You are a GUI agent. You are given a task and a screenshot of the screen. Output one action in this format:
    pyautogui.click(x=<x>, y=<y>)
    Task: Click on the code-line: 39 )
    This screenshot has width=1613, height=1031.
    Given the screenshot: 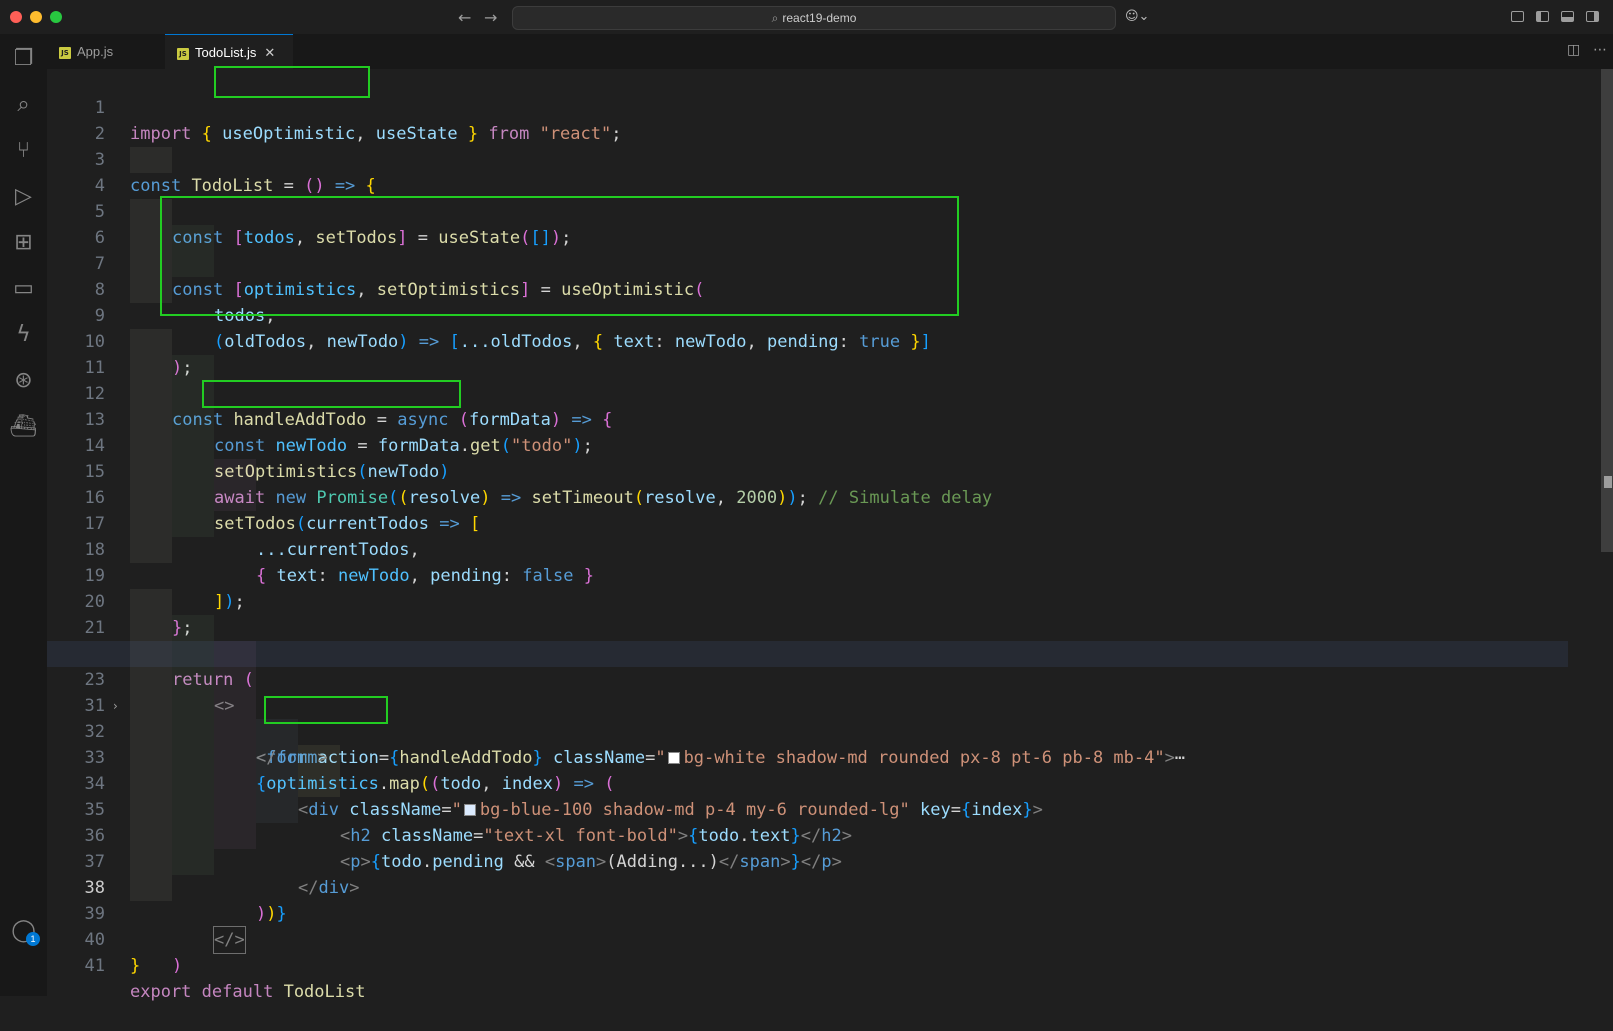 What is the action you would take?
    pyautogui.click(x=797, y=925)
    